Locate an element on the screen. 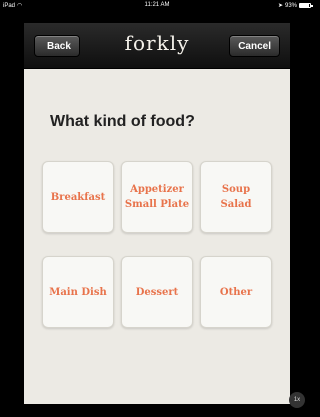 This screenshot has width=320, height=417. location-icon: ➤ is located at coordinates (280, 6).